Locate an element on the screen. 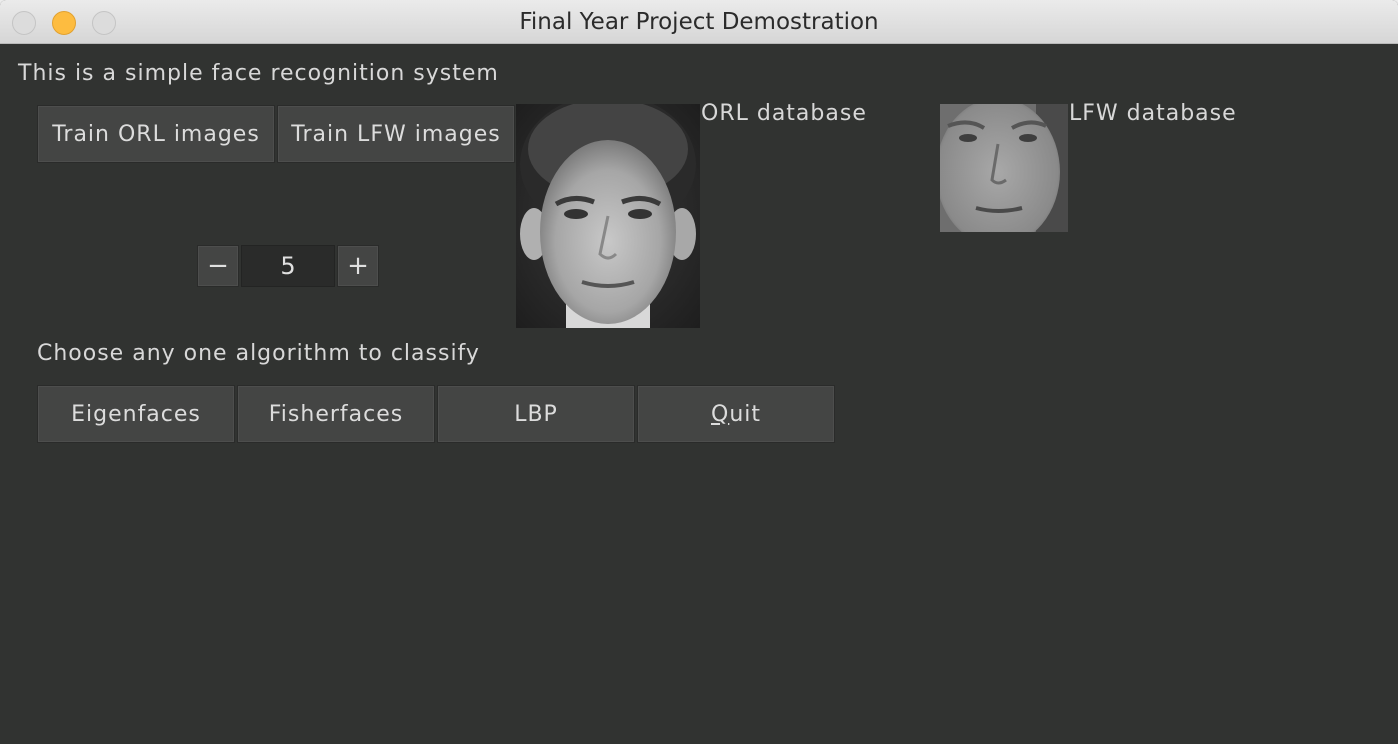 The image size is (1398, 744). increment-button: + is located at coordinates (358, 266).